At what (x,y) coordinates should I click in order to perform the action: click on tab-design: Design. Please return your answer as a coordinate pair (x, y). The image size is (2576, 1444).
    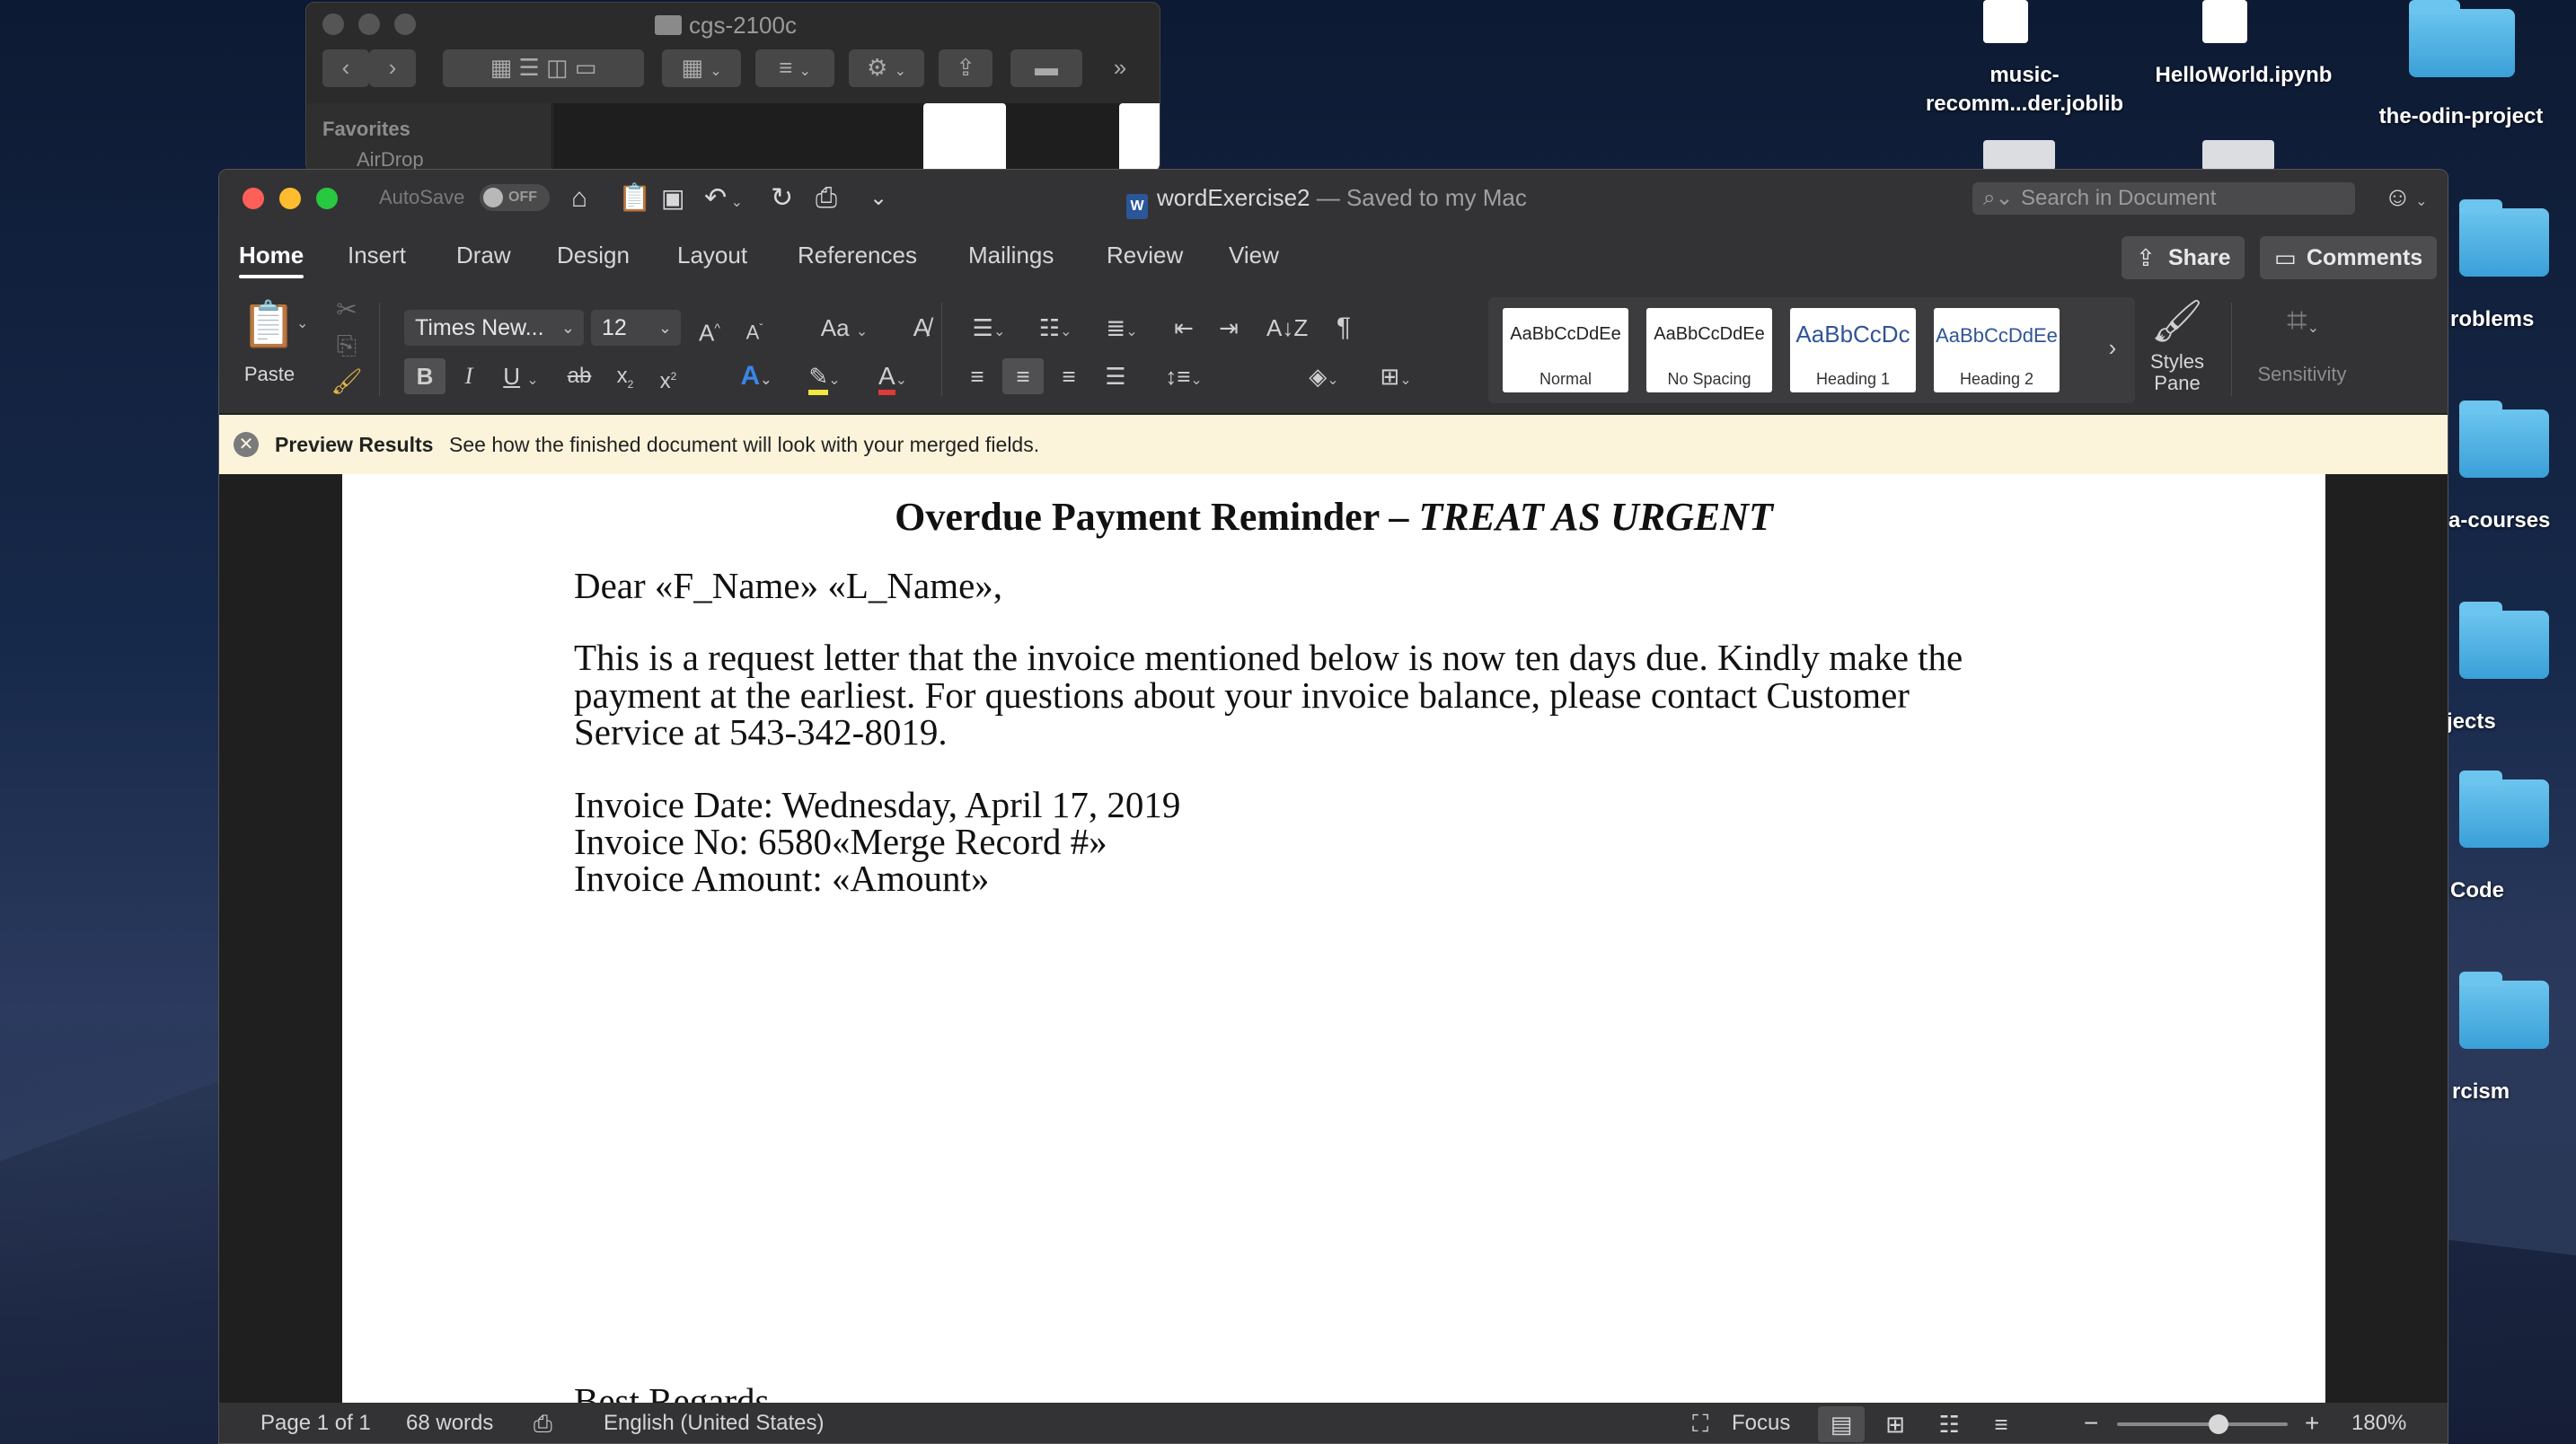
    Looking at the image, I should click on (593, 255).